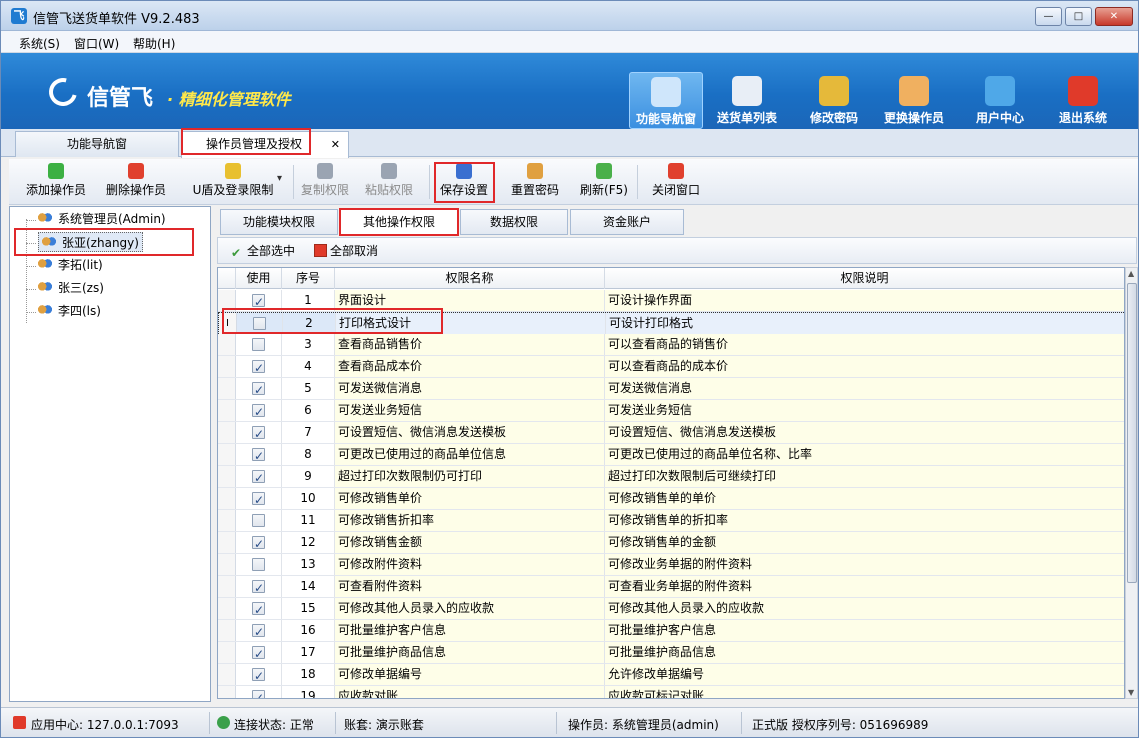 This screenshot has height=738, width=1139. I want to click on close-tab-icon: ✕, so click(335, 144).